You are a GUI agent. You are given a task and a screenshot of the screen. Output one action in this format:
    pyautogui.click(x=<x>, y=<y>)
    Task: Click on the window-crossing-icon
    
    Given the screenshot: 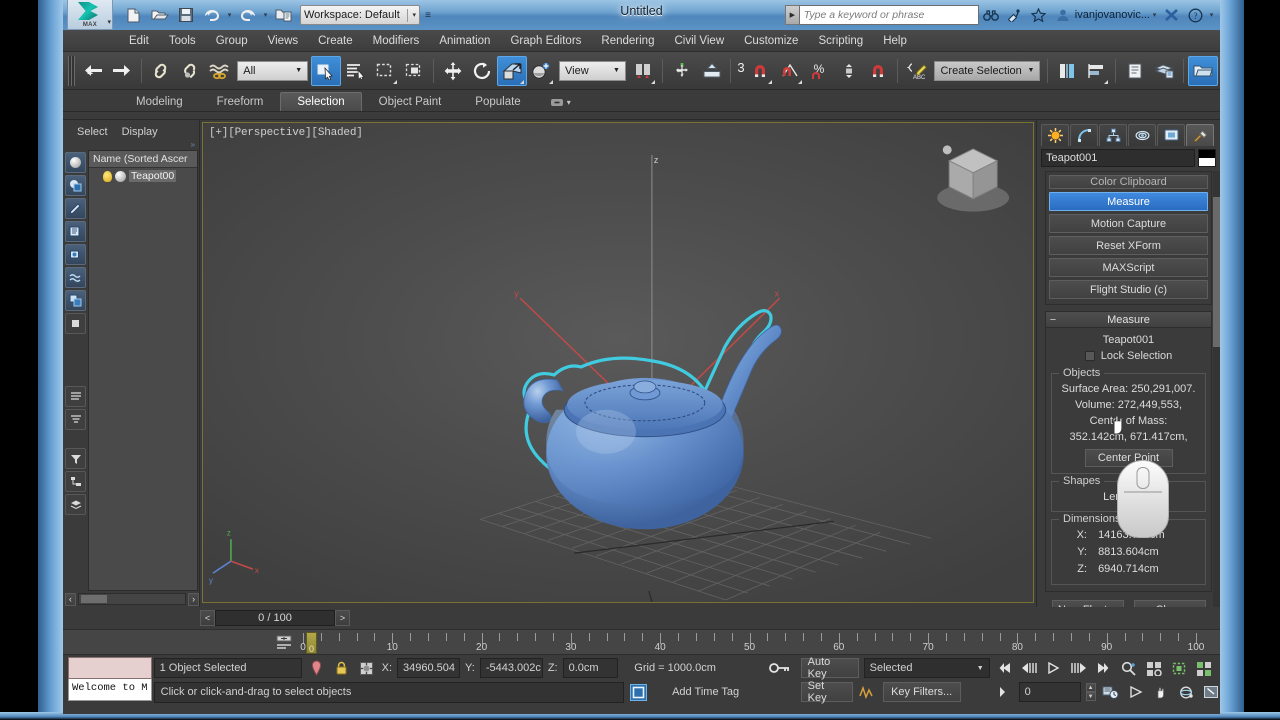 What is the action you would take?
    pyautogui.click(x=414, y=71)
    